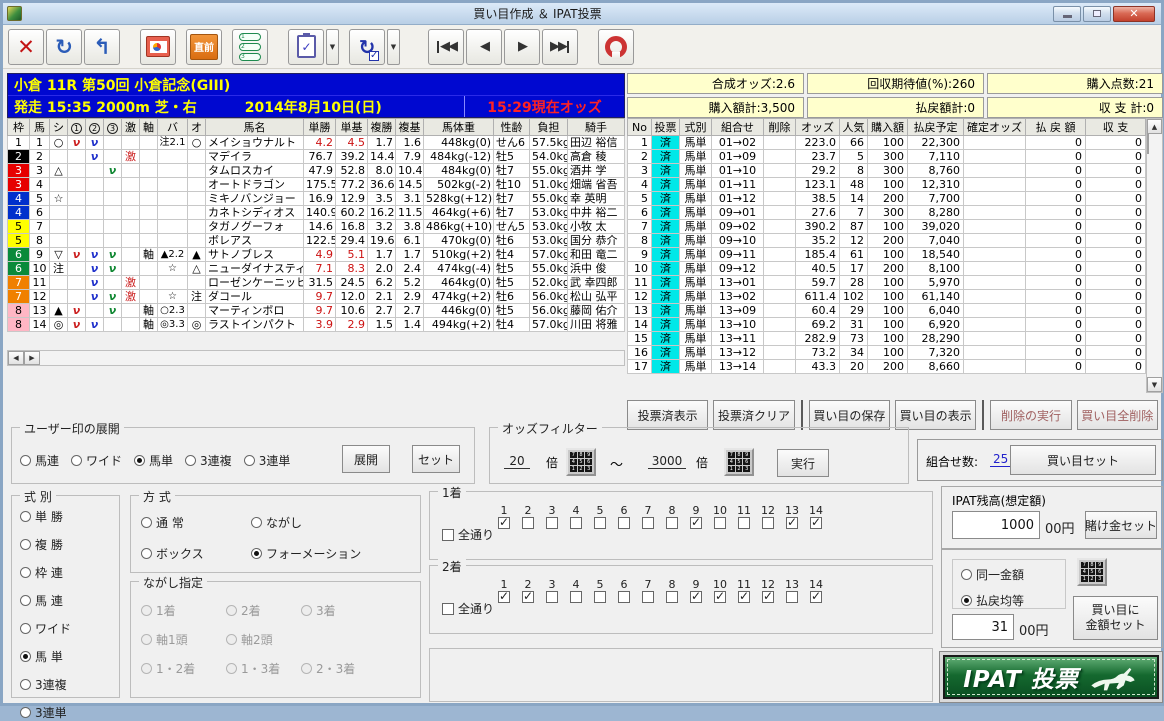 The width and height of the screenshot is (1164, 721). Describe the element at coordinates (58, 198) in the screenshot. I see `user-mark-cell: ☆` at that location.